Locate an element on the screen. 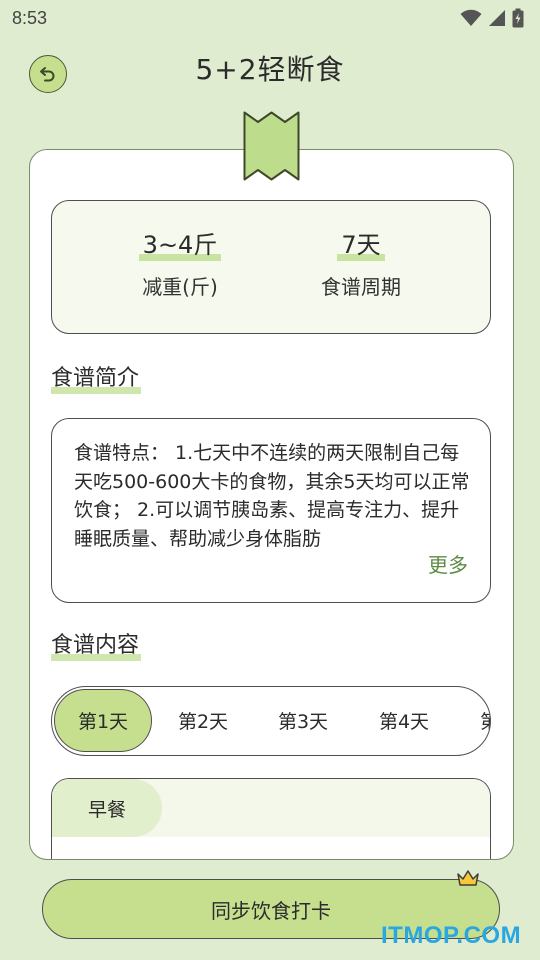 The width and height of the screenshot is (540, 960). watermark-logo: ITMOP.COM is located at coordinates (451, 935).